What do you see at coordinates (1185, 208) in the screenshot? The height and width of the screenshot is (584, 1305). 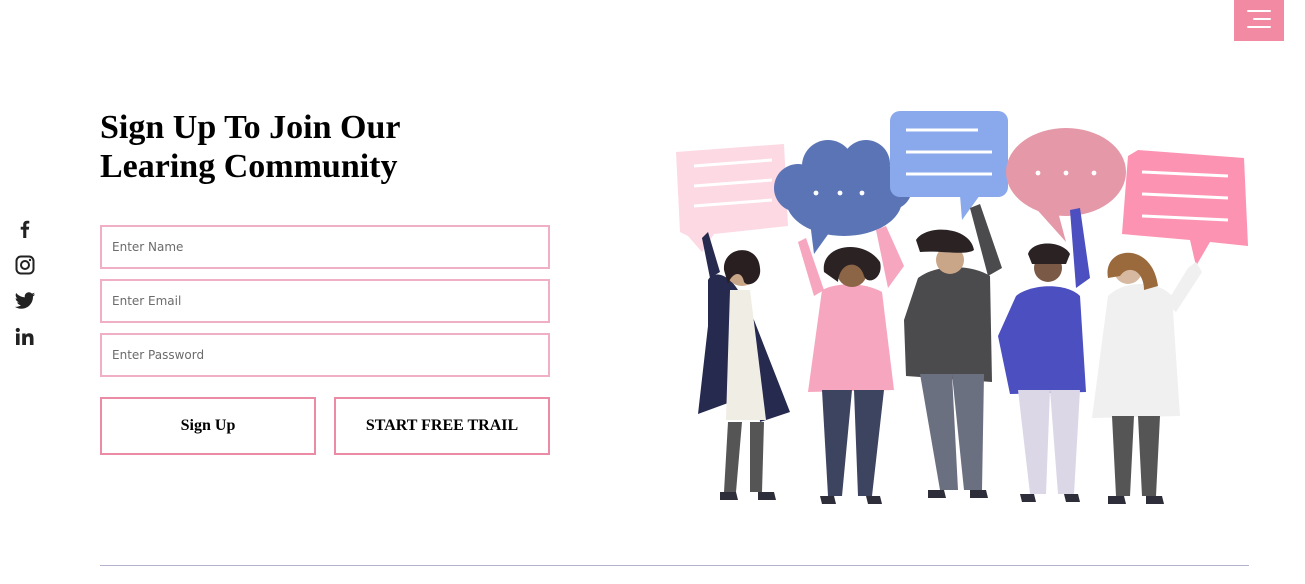 I see `speech-bubble-pink` at bounding box center [1185, 208].